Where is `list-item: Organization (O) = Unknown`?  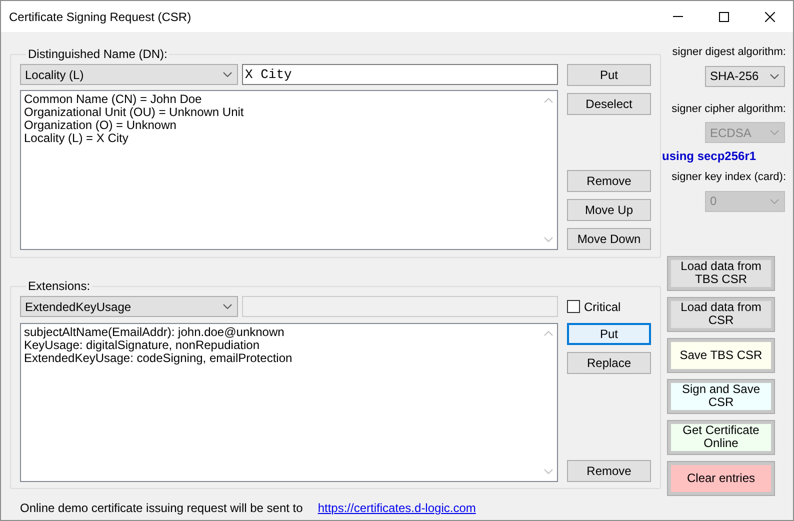
list-item: Organization (O) = Unknown is located at coordinates (100, 125).